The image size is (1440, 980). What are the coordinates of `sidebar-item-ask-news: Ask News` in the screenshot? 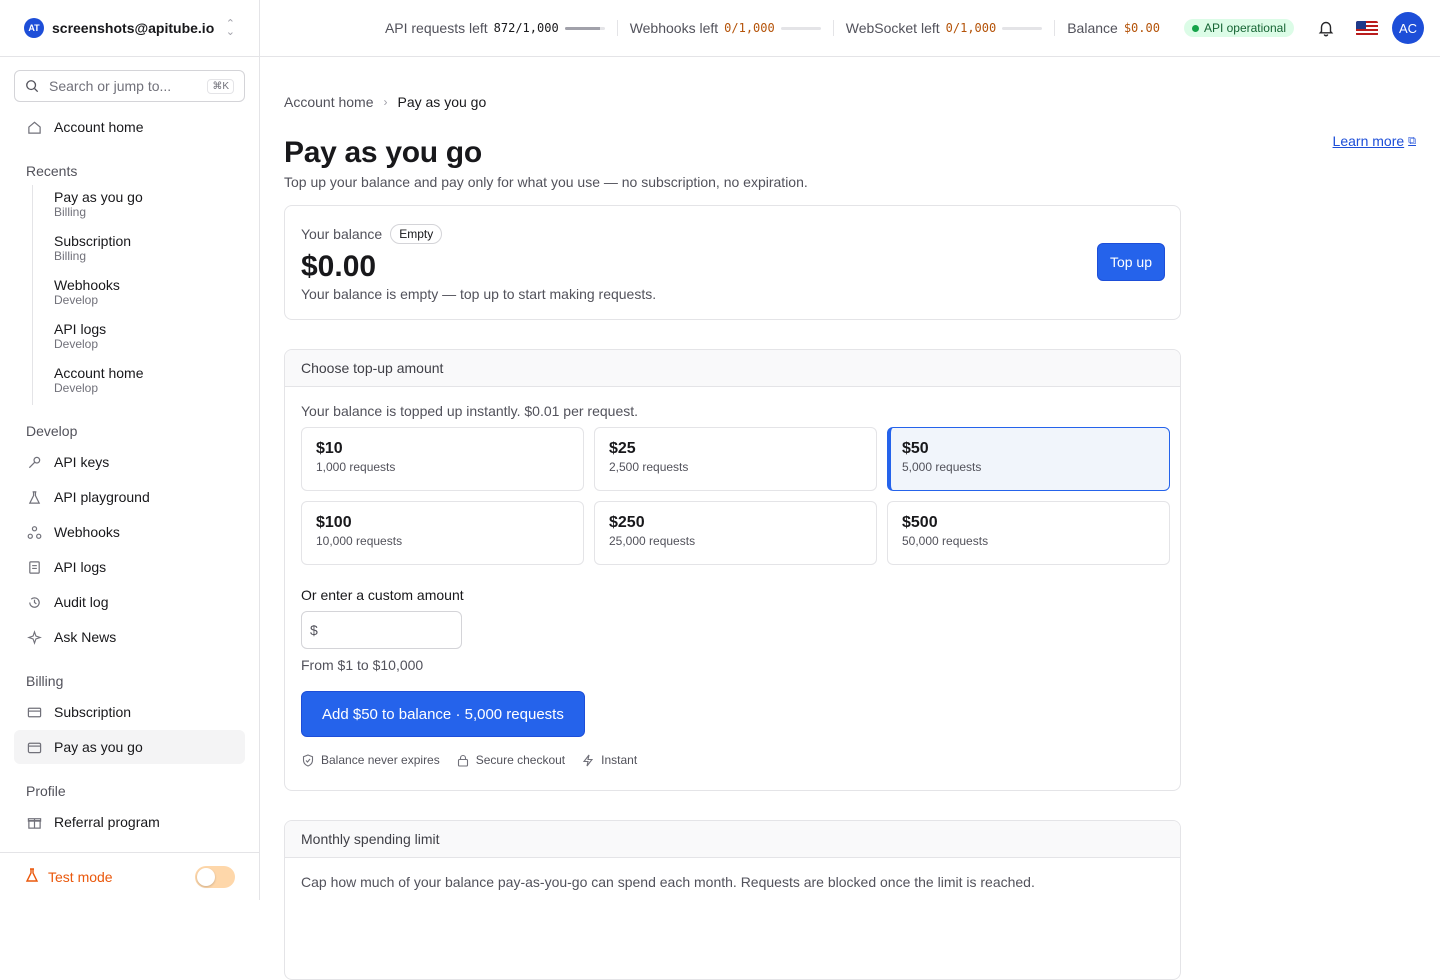 It's located at (129, 637).